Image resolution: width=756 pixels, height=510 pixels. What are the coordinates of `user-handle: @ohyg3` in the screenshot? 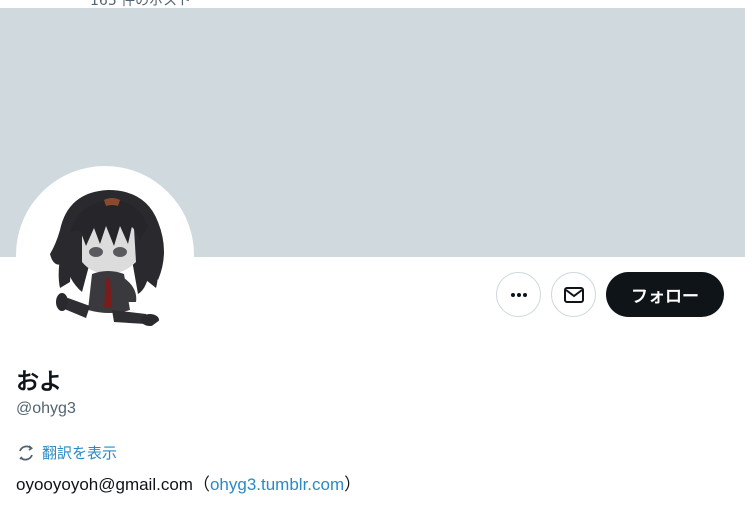 It's located at (46, 408).